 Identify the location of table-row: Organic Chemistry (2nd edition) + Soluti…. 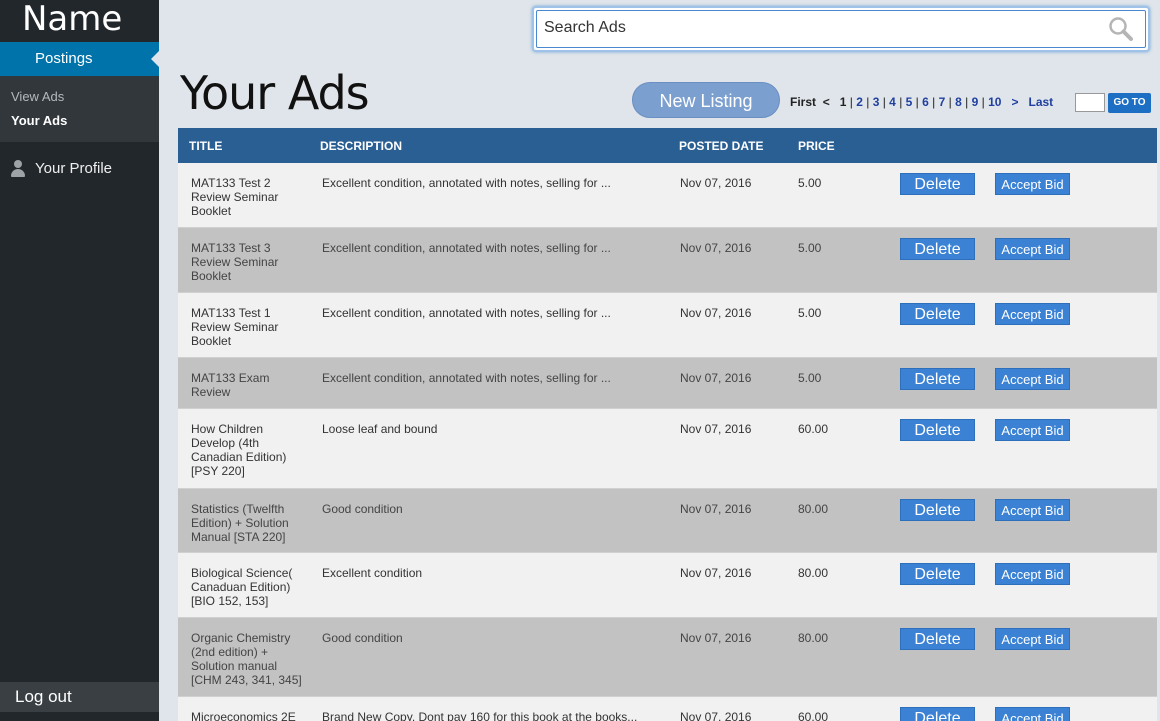
(667, 657).